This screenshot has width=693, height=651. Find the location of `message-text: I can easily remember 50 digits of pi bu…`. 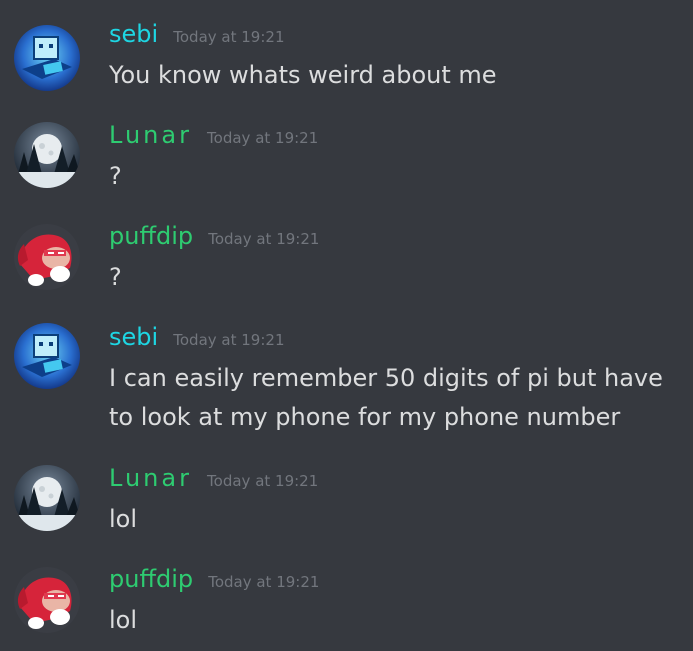

message-text: I can easily remember 50 digits of pi bu… is located at coordinates (386, 397).